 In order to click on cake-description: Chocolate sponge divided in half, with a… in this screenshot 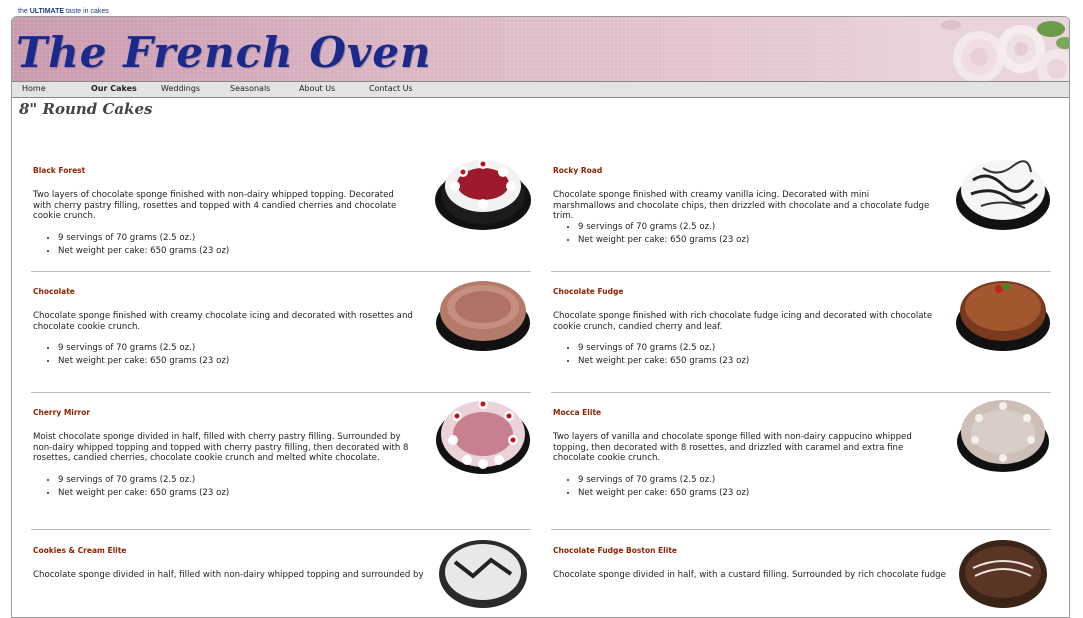, I will do `click(749, 575)`.